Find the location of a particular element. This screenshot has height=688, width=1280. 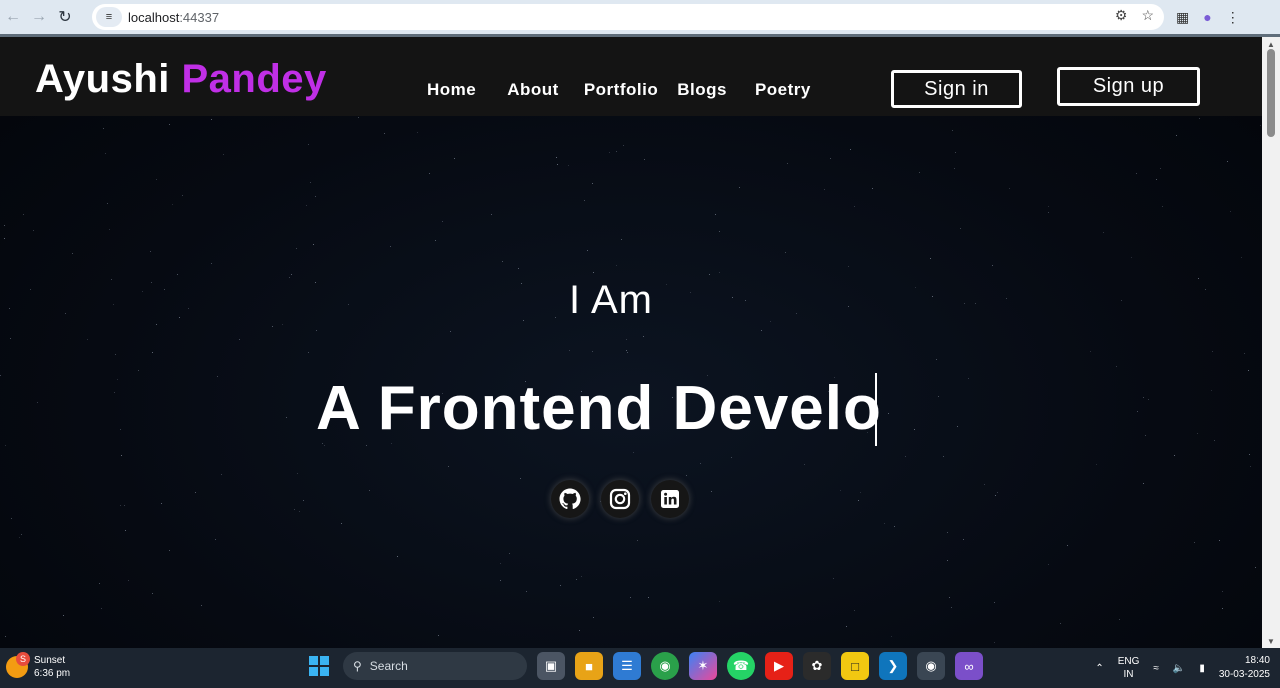

nav-poetry: Poetry is located at coordinates (783, 90).